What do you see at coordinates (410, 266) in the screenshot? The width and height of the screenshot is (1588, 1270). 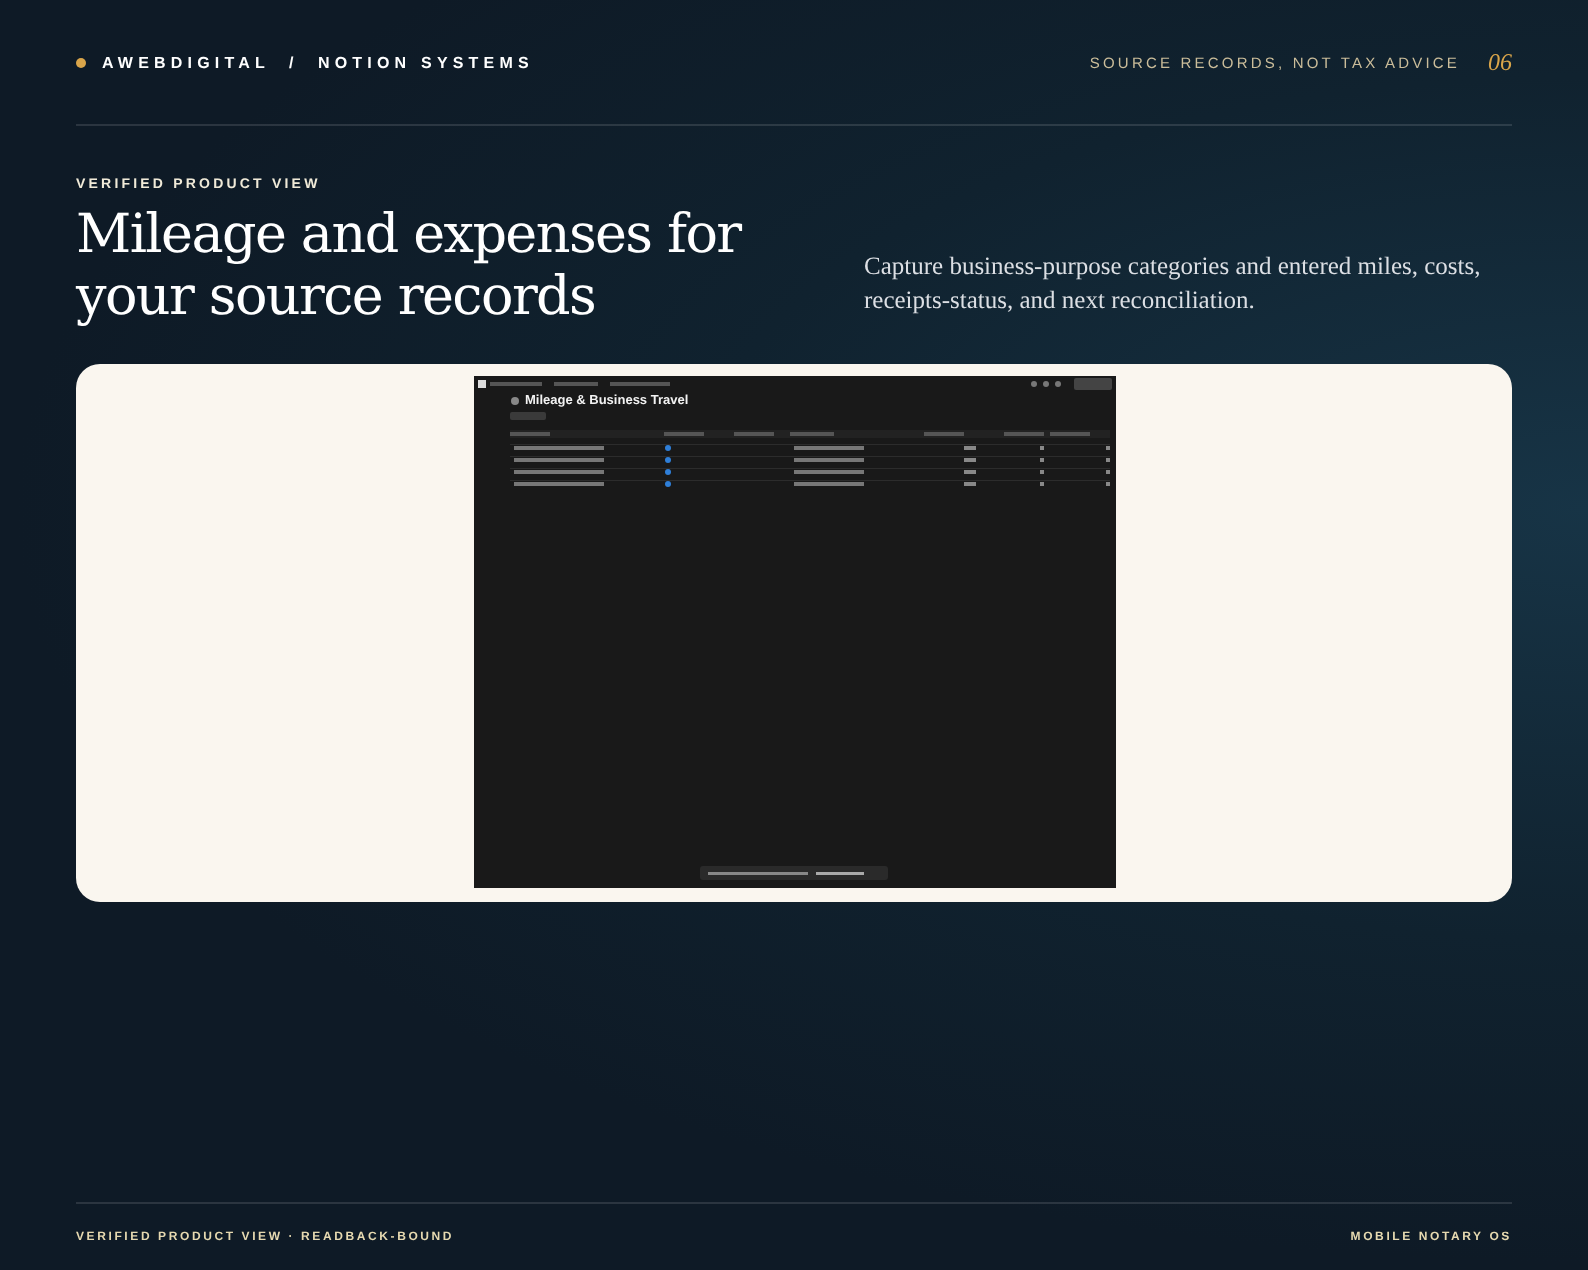 I see `hero-title: Mileage and expenses for your source records` at bounding box center [410, 266].